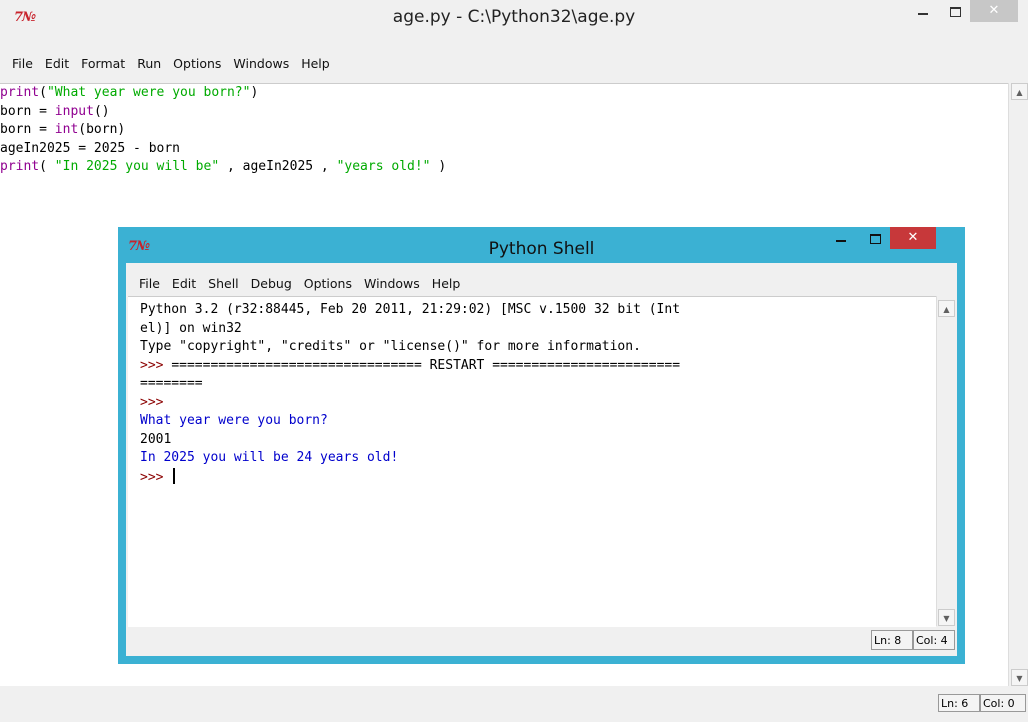  I want to click on shell-output-line: In 2025 you will be 24 years old!, so click(269, 457).